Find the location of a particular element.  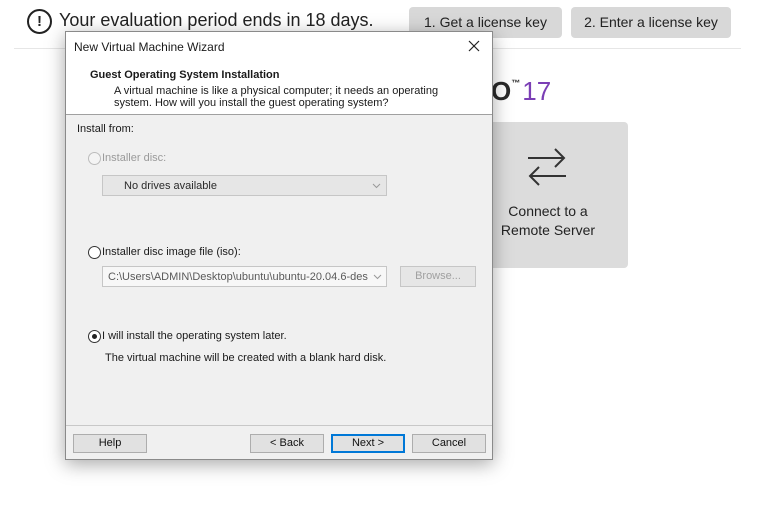

warning-icon: ! is located at coordinates (39, 21).